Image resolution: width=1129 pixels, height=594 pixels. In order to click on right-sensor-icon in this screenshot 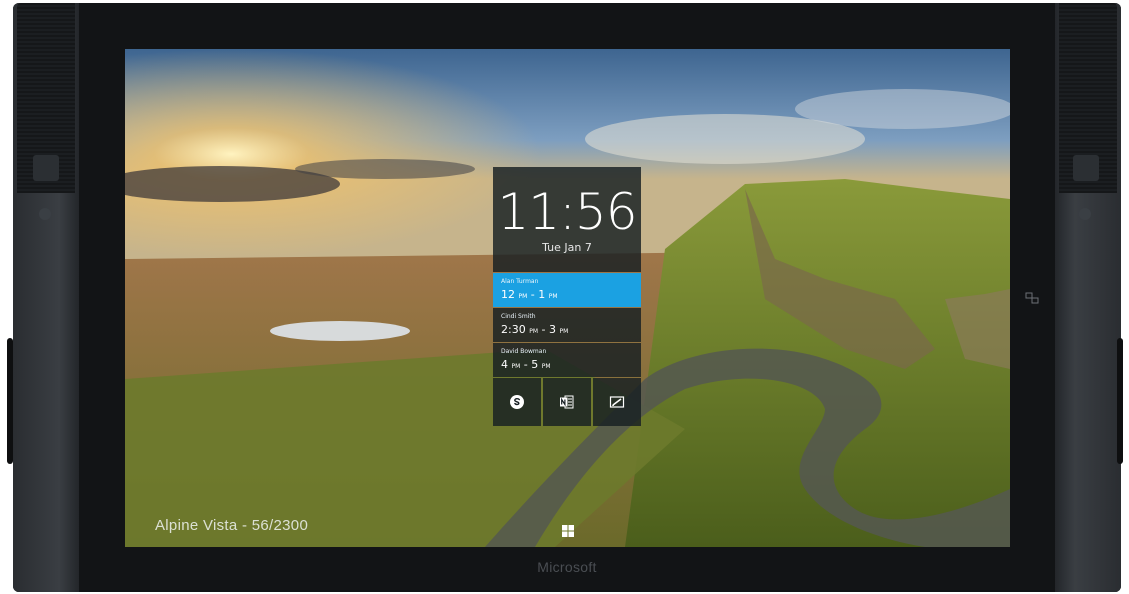, I will do `click(1085, 214)`.